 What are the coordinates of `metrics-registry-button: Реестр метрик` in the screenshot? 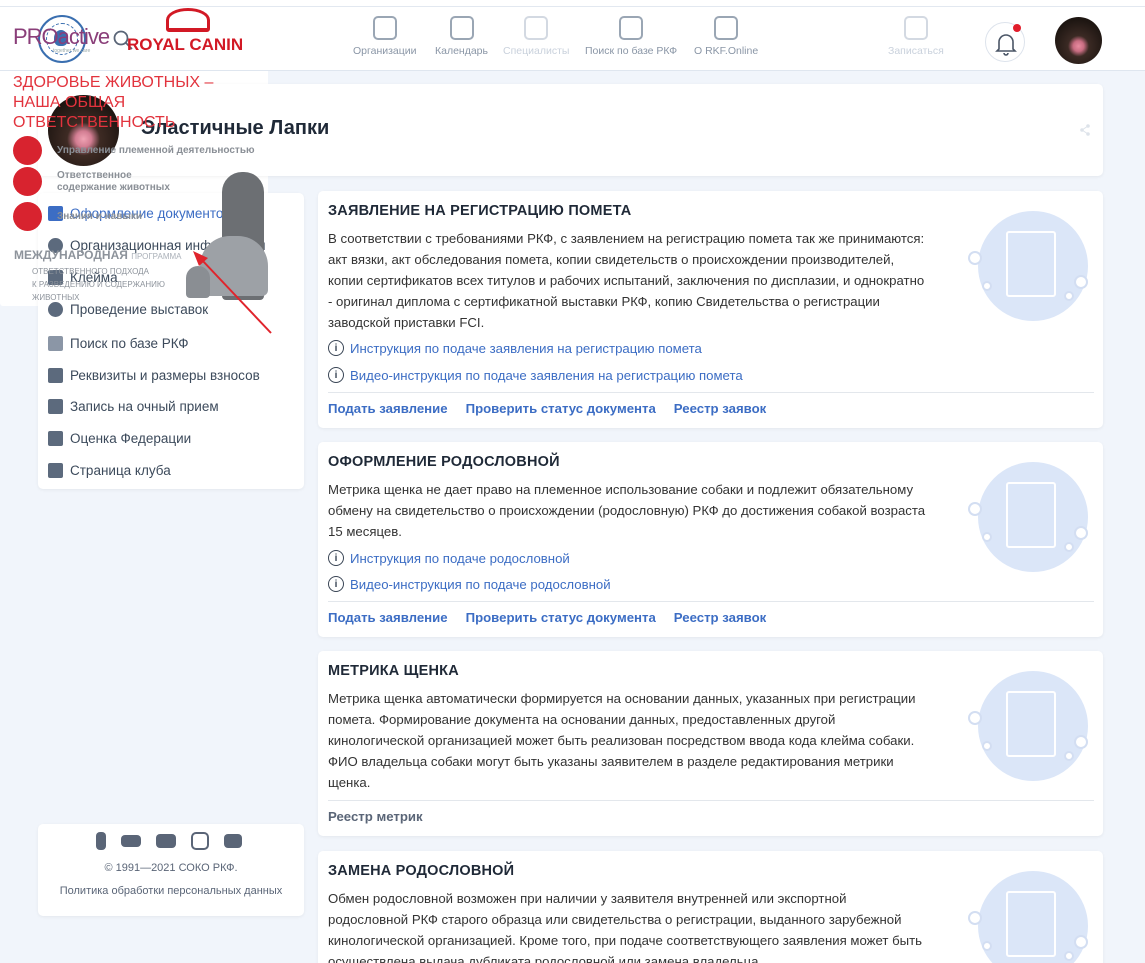 It's located at (375, 816).